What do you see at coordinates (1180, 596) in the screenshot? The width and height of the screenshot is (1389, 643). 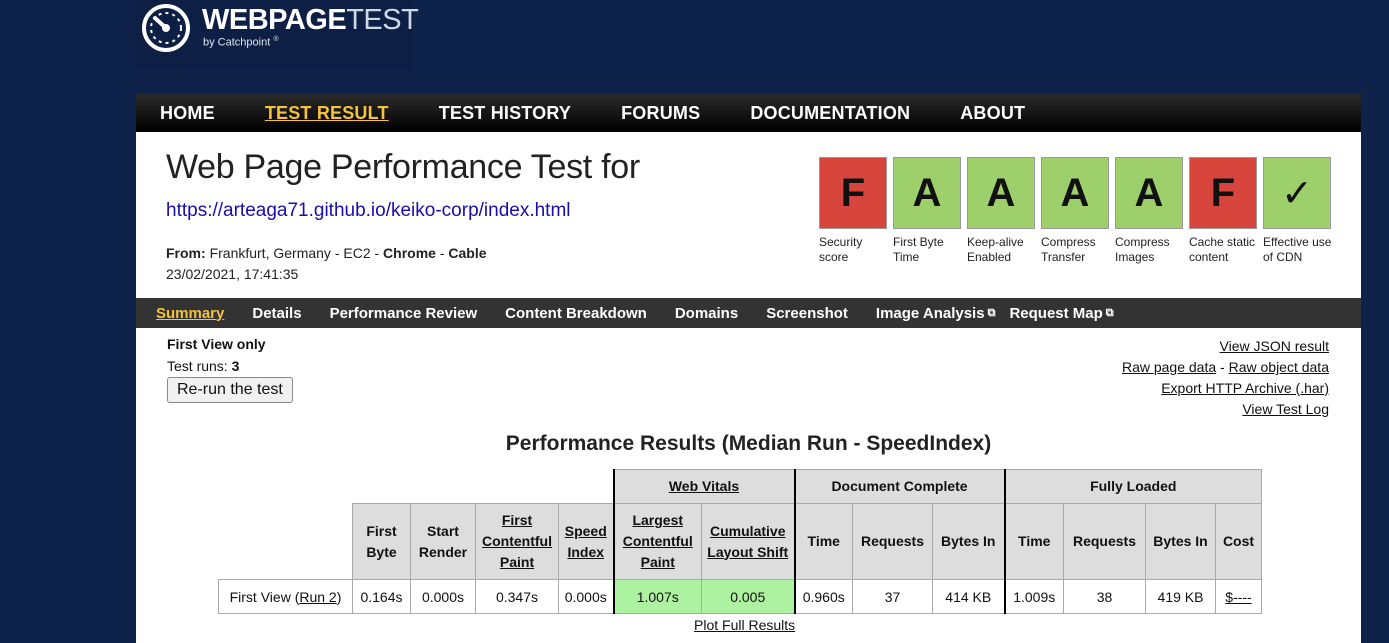 I see `cell-fl-bytes: 419 KB` at bounding box center [1180, 596].